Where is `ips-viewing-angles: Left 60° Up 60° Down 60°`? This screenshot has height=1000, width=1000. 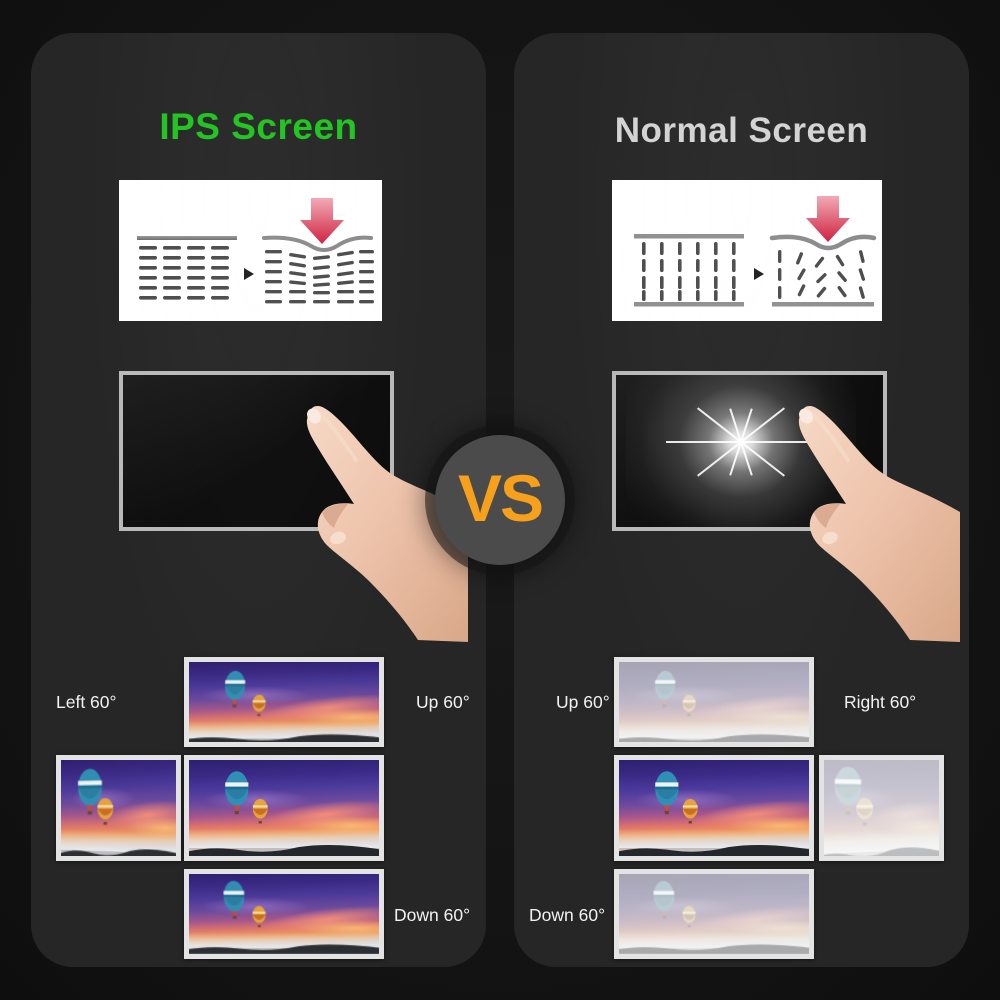 ips-viewing-angles: Left 60° Up 60° Down 60° is located at coordinates (258, 803).